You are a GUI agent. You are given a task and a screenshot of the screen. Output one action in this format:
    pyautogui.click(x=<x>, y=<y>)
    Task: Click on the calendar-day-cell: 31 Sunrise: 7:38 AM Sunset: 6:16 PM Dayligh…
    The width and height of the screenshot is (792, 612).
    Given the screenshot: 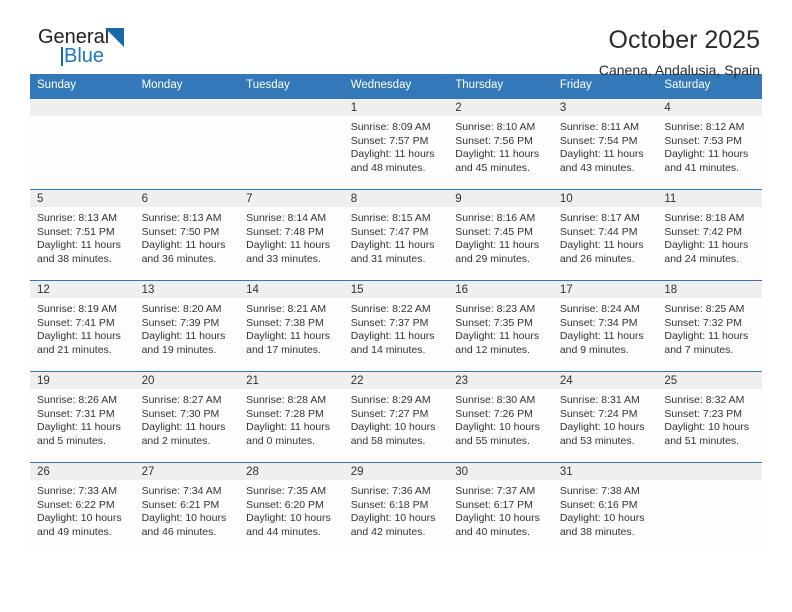 What is the action you would take?
    pyautogui.click(x=605, y=507)
    